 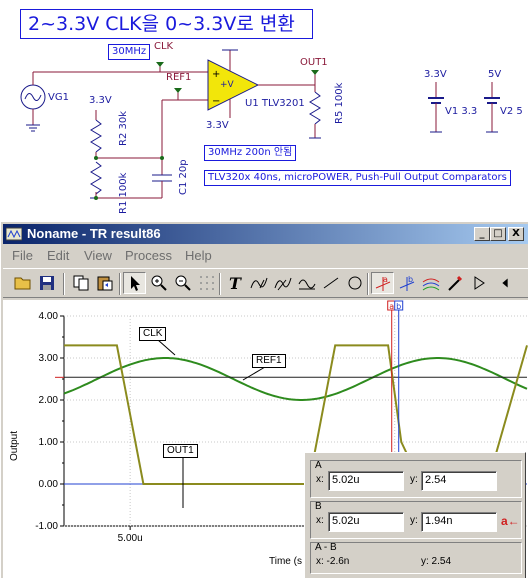 I want to click on y-tick-label: 1.00, so click(x=49, y=442).